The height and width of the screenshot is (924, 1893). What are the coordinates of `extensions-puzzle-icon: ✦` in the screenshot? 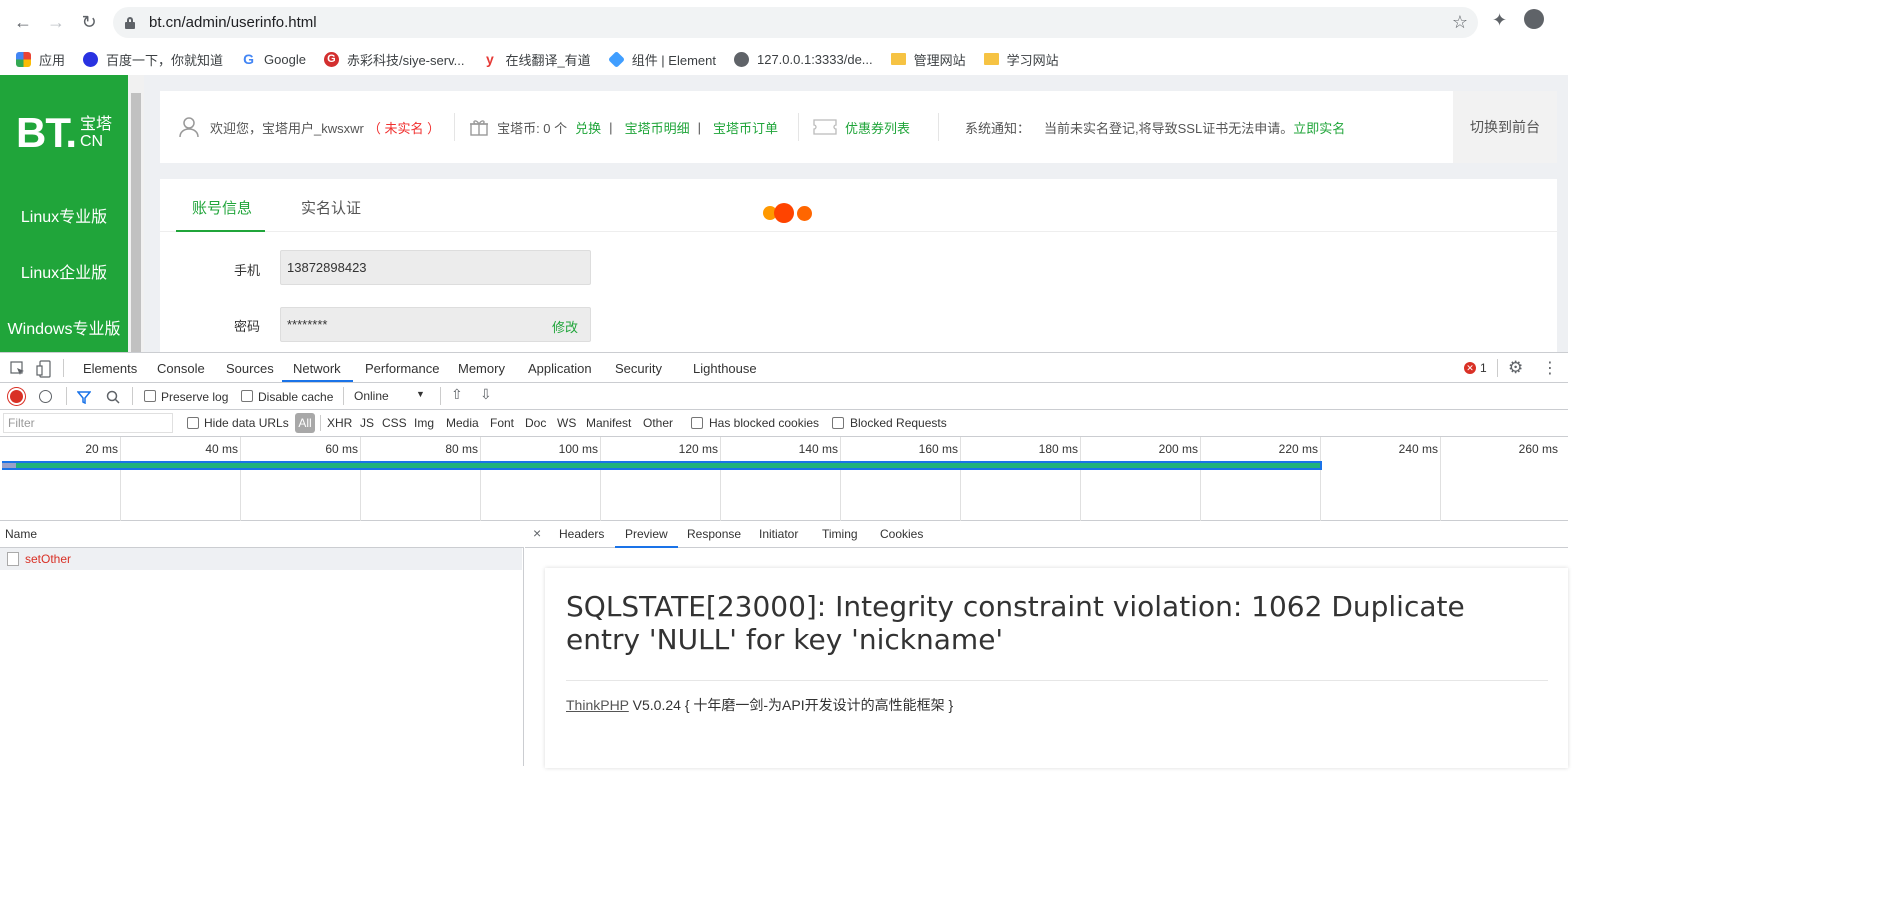 It's located at (1499, 20).